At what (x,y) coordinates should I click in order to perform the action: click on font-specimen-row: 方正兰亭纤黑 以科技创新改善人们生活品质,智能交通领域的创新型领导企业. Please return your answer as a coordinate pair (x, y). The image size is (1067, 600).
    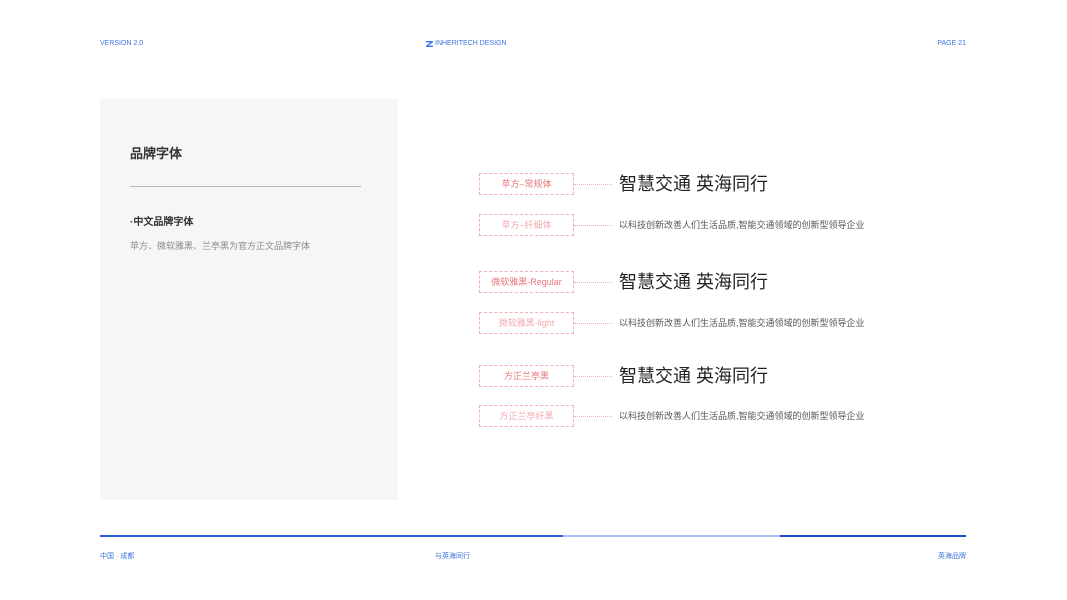
    Looking at the image, I should click on (672, 416).